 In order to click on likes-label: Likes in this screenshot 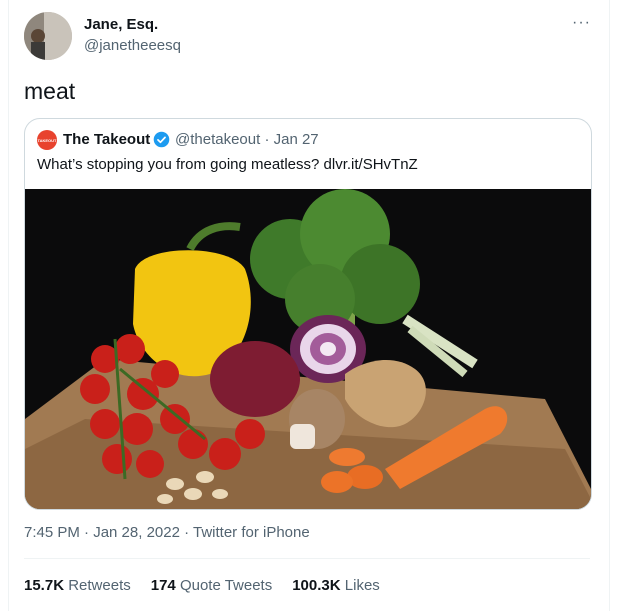, I will do `click(362, 585)`.